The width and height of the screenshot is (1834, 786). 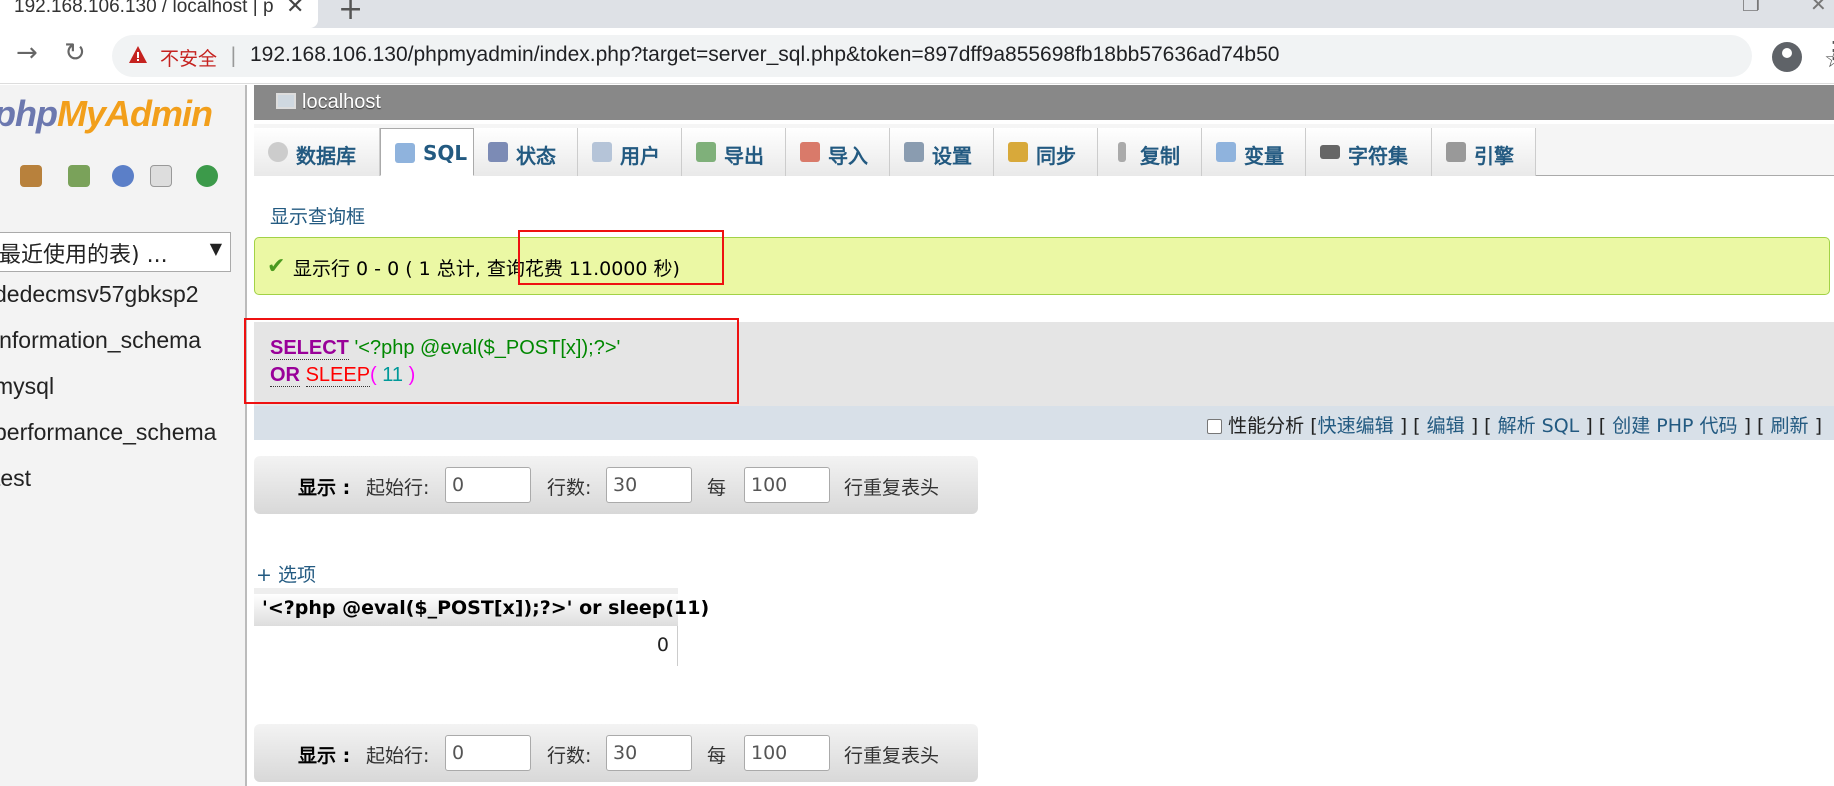 What do you see at coordinates (27, 53) in the screenshot?
I see `forward-icon: →` at bounding box center [27, 53].